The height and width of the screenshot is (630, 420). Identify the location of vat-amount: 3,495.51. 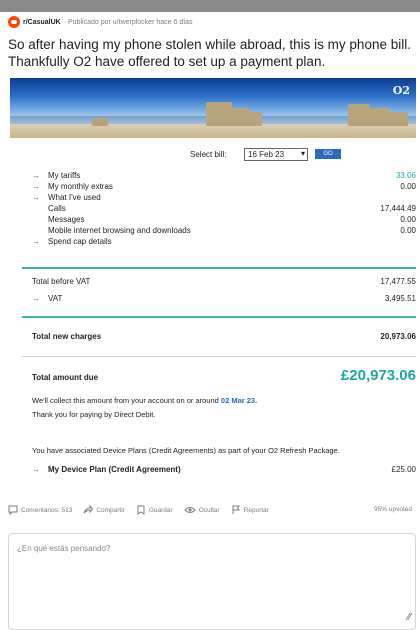
(400, 298).